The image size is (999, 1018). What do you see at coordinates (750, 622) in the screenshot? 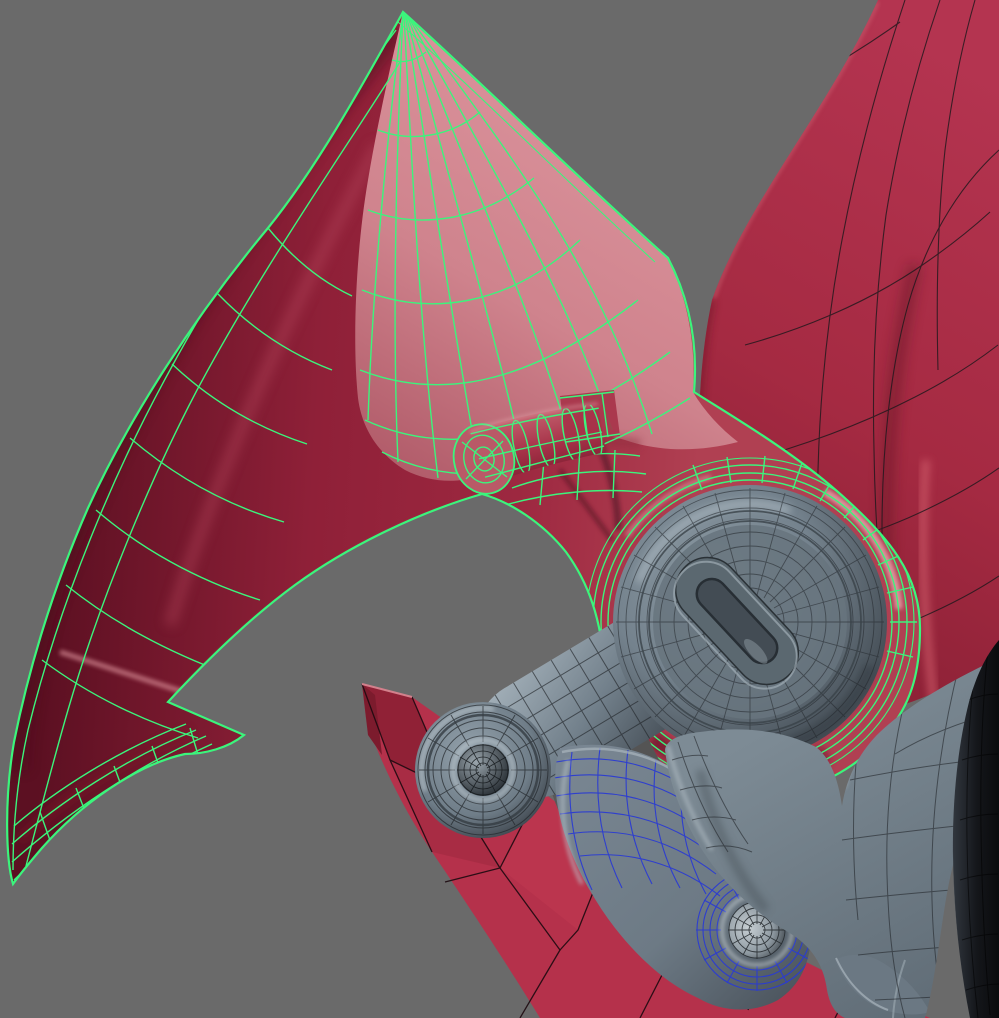
I see `mesh-knuckle` at bounding box center [750, 622].